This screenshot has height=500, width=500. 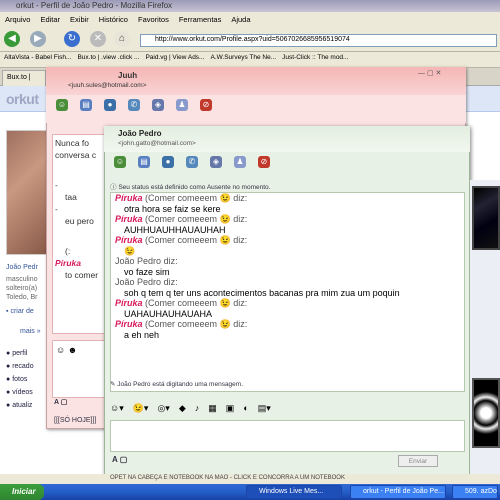 I want to click on menu-favoritos: Favoritos, so click(x=153, y=20).